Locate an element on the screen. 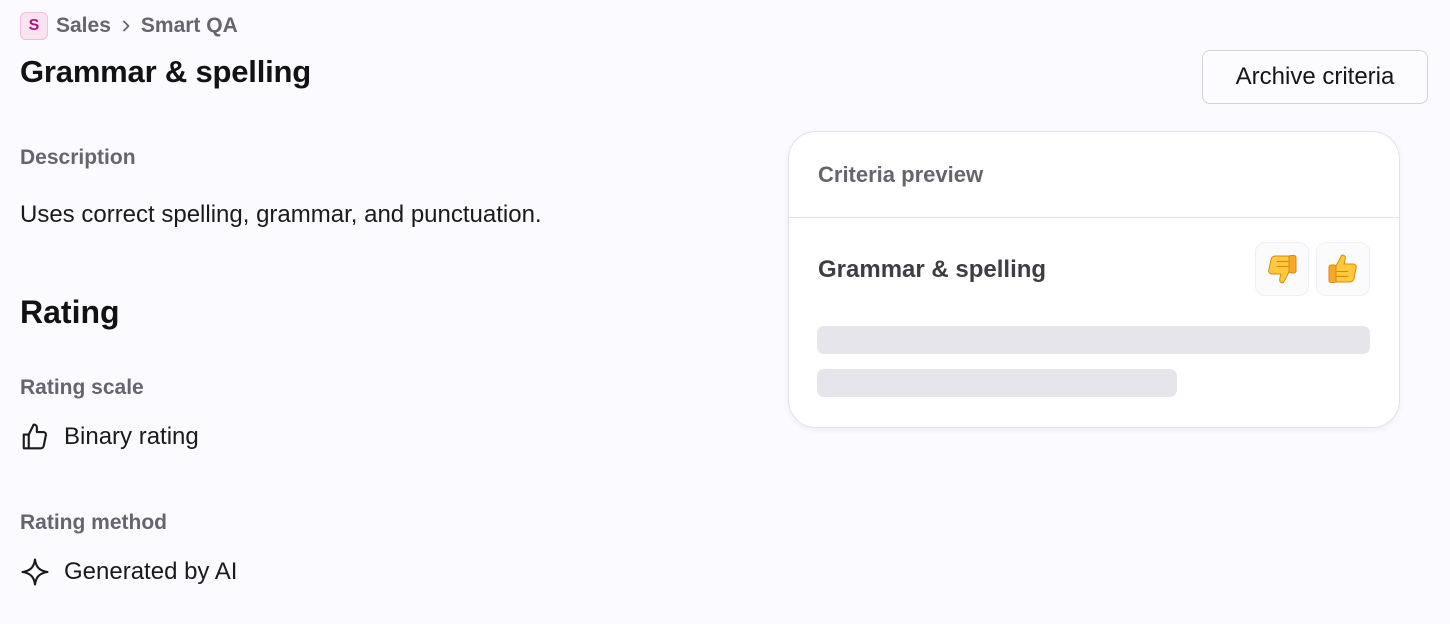 The height and width of the screenshot is (624, 1450). thumbs-up-icon is located at coordinates (35, 437).